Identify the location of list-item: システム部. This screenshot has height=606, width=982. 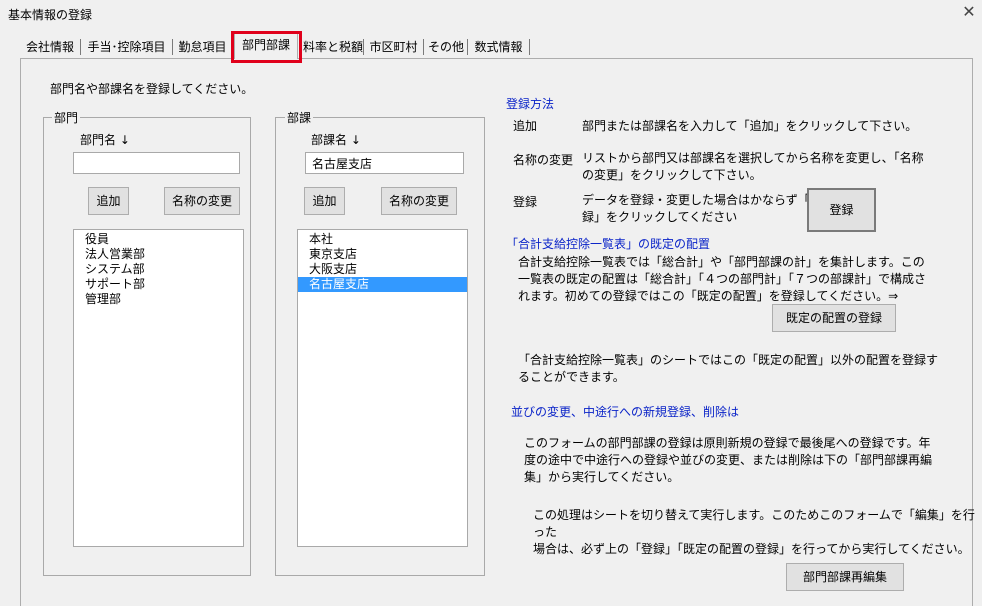
(158, 269).